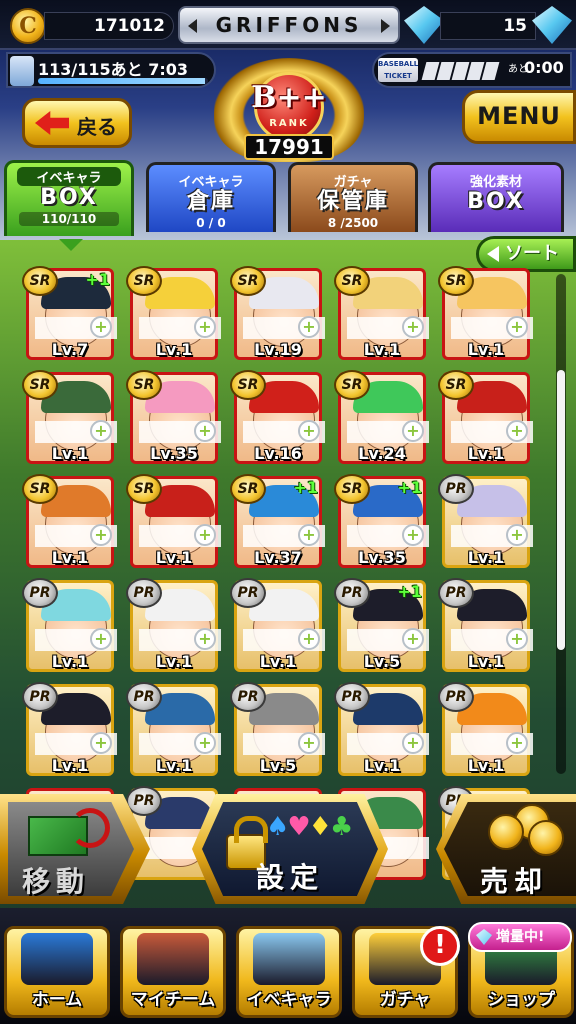 This screenshot has width=576, height=1024. Describe the element at coordinates (174, 453) in the screenshot. I see `character-level: Lv.35` at that location.